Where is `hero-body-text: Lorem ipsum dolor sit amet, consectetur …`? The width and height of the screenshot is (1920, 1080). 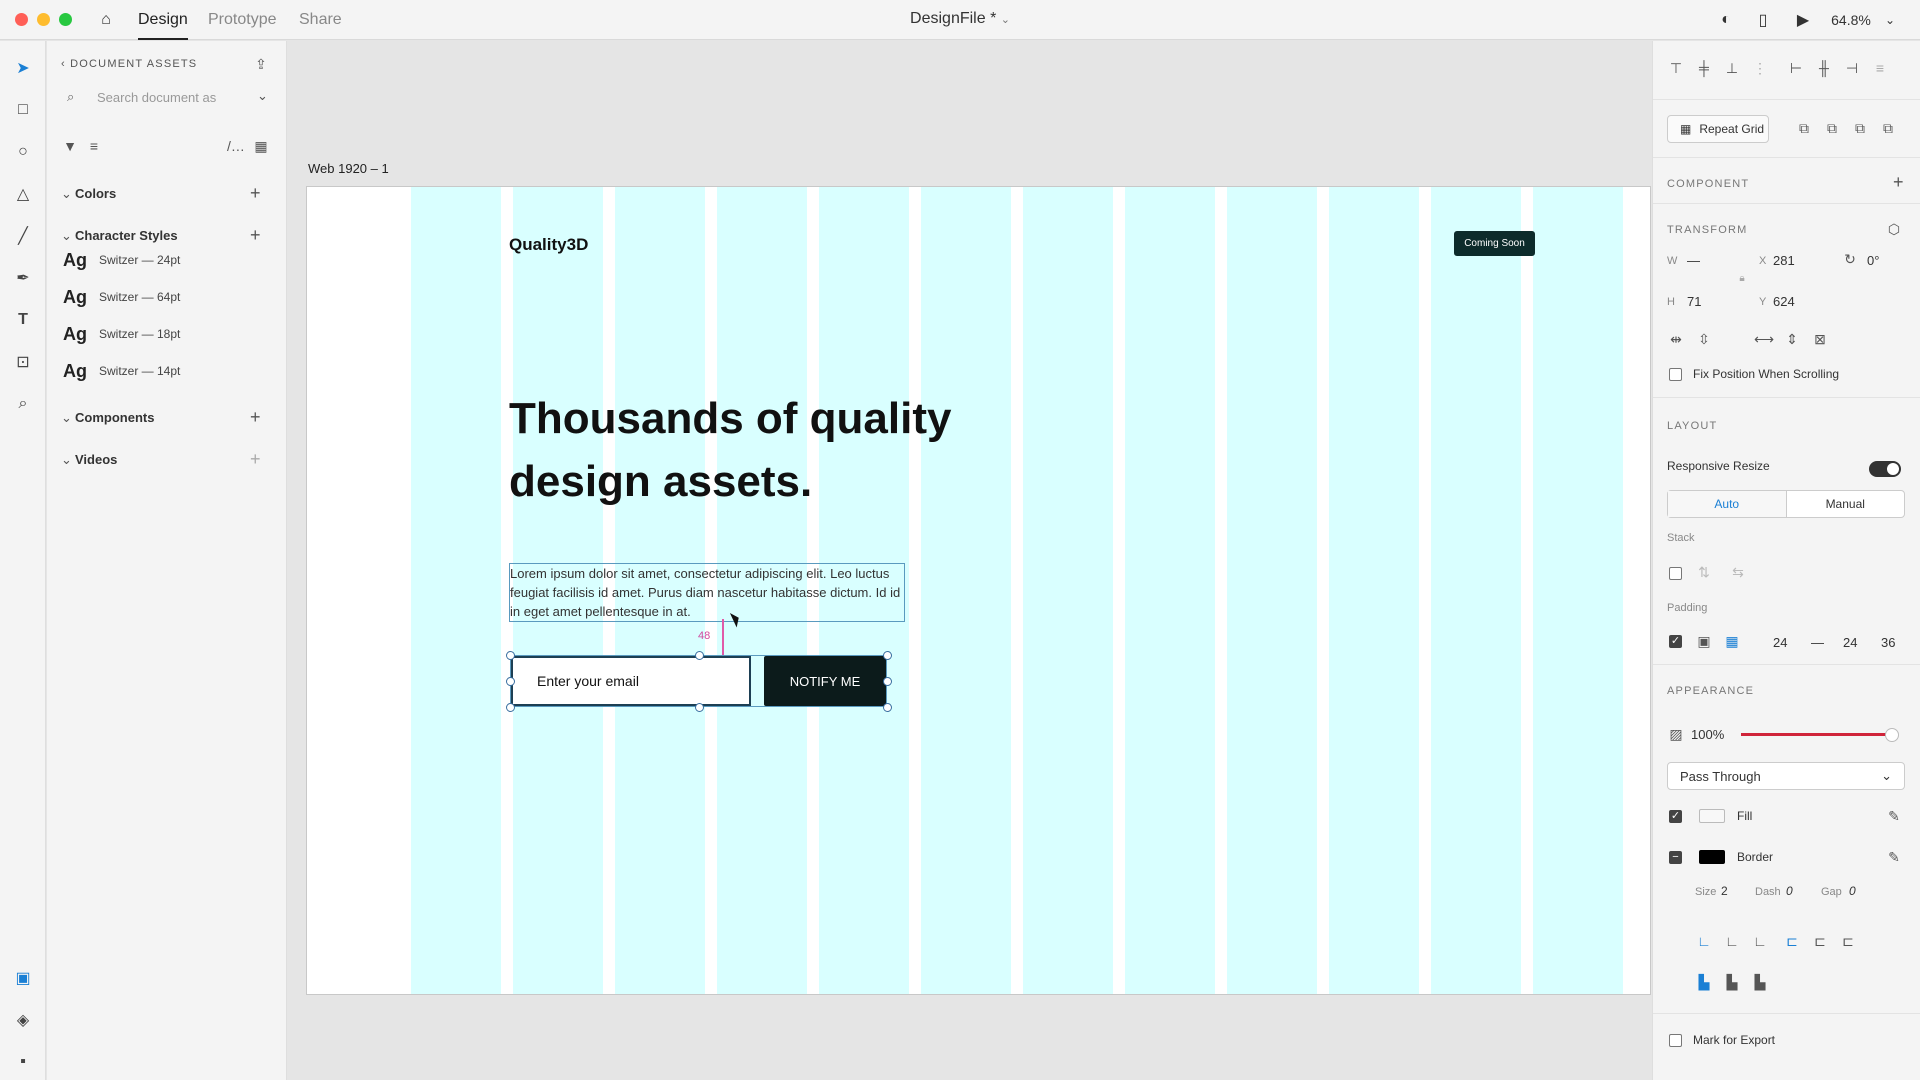 hero-body-text: Lorem ipsum dolor sit amet, consectetur … is located at coordinates (707, 592).